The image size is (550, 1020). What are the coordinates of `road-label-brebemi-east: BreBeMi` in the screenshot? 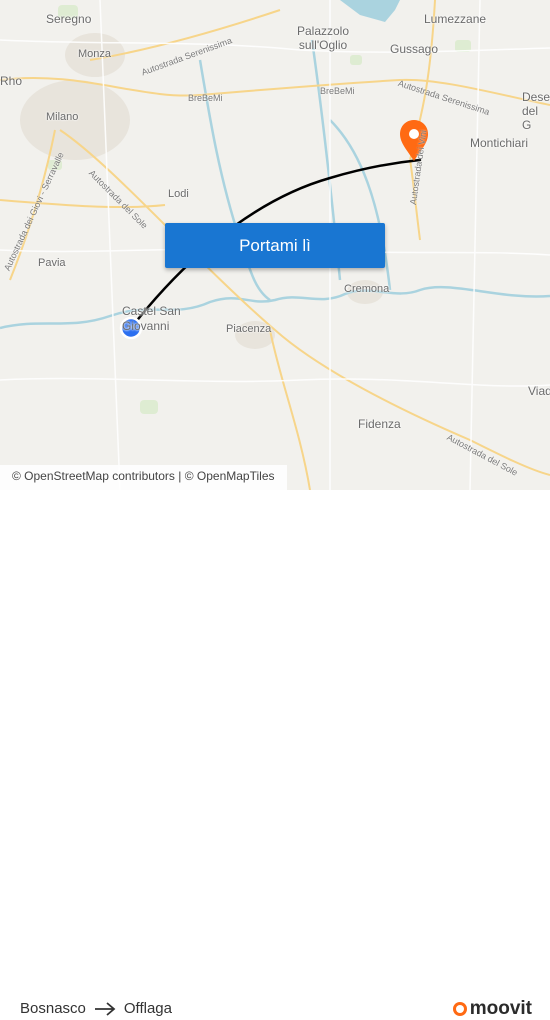 It's located at (337, 91).